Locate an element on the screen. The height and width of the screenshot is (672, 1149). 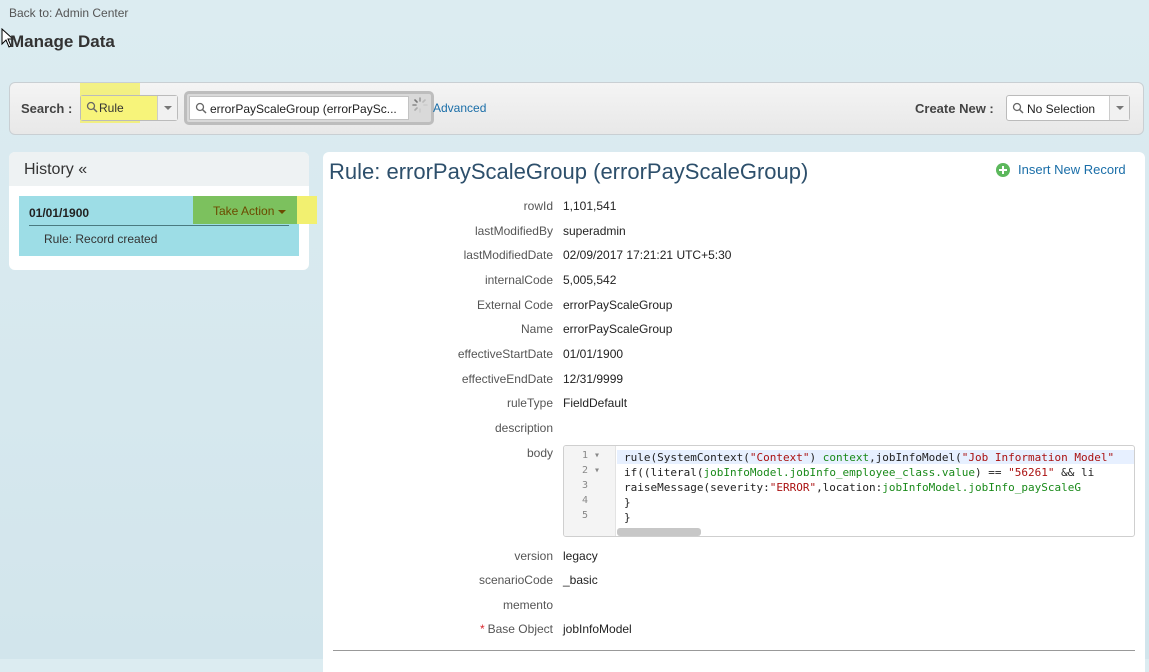
field-value-lastmodifieddate: 02/09/2017 17:21:21 UTC+5:30 is located at coordinates (647, 255).